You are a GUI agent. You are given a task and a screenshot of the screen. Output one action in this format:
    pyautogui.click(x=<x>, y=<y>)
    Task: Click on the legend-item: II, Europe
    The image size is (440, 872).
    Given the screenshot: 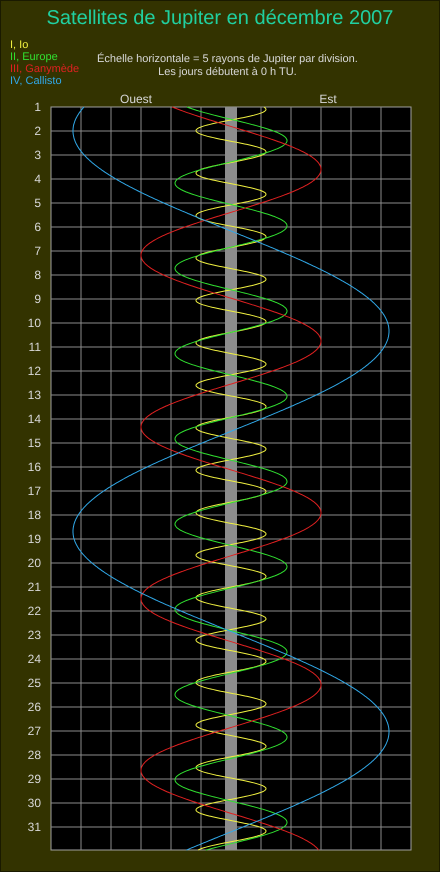 What is the action you would take?
    pyautogui.click(x=34, y=57)
    